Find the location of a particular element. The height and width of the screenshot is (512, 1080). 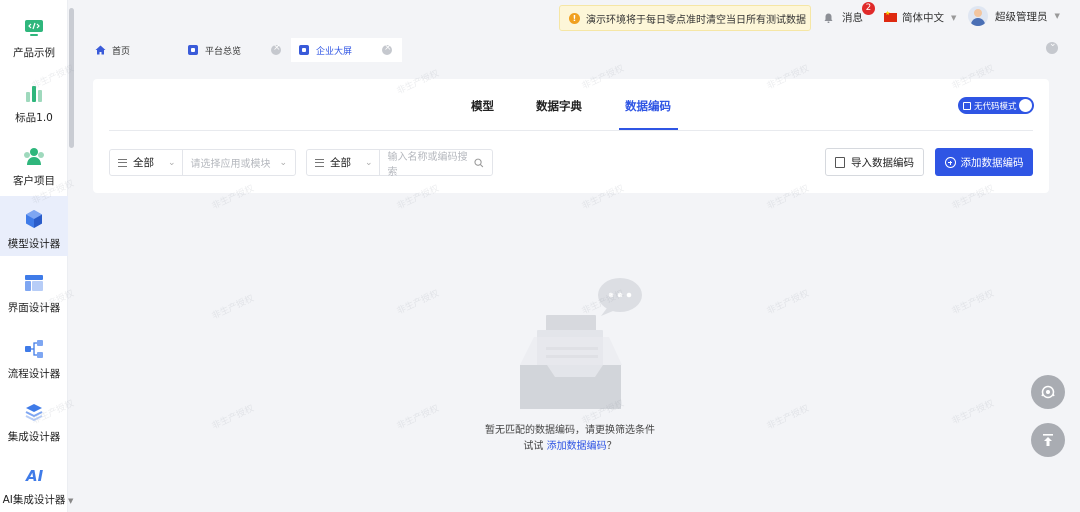

import-icon is located at coordinates (840, 162).